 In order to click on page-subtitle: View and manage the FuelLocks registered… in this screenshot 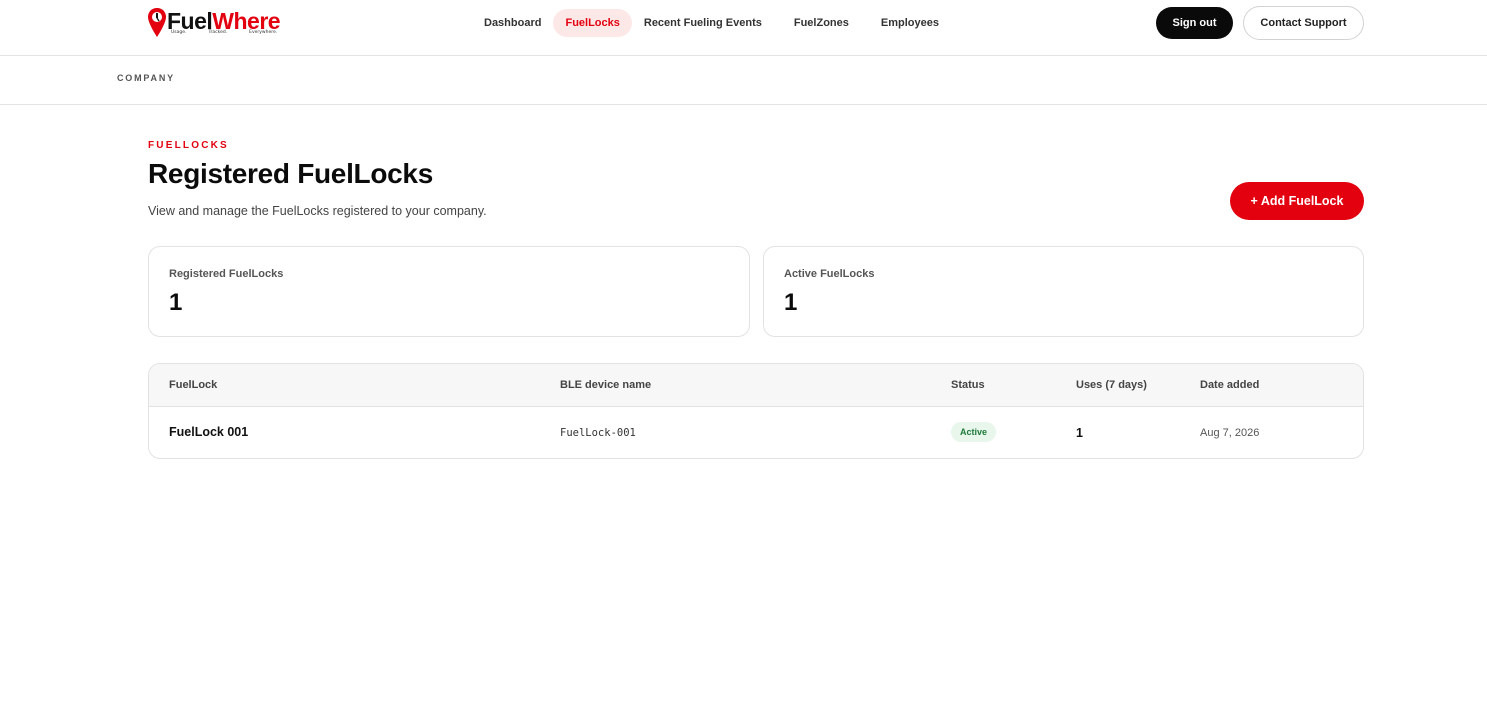, I will do `click(317, 211)`.